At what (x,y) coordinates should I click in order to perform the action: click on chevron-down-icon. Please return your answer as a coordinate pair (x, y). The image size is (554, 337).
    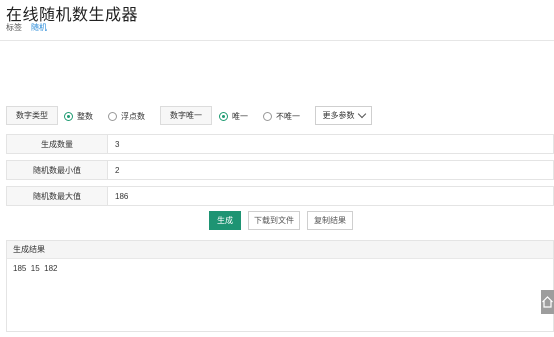
    Looking at the image, I should click on (361, 114).